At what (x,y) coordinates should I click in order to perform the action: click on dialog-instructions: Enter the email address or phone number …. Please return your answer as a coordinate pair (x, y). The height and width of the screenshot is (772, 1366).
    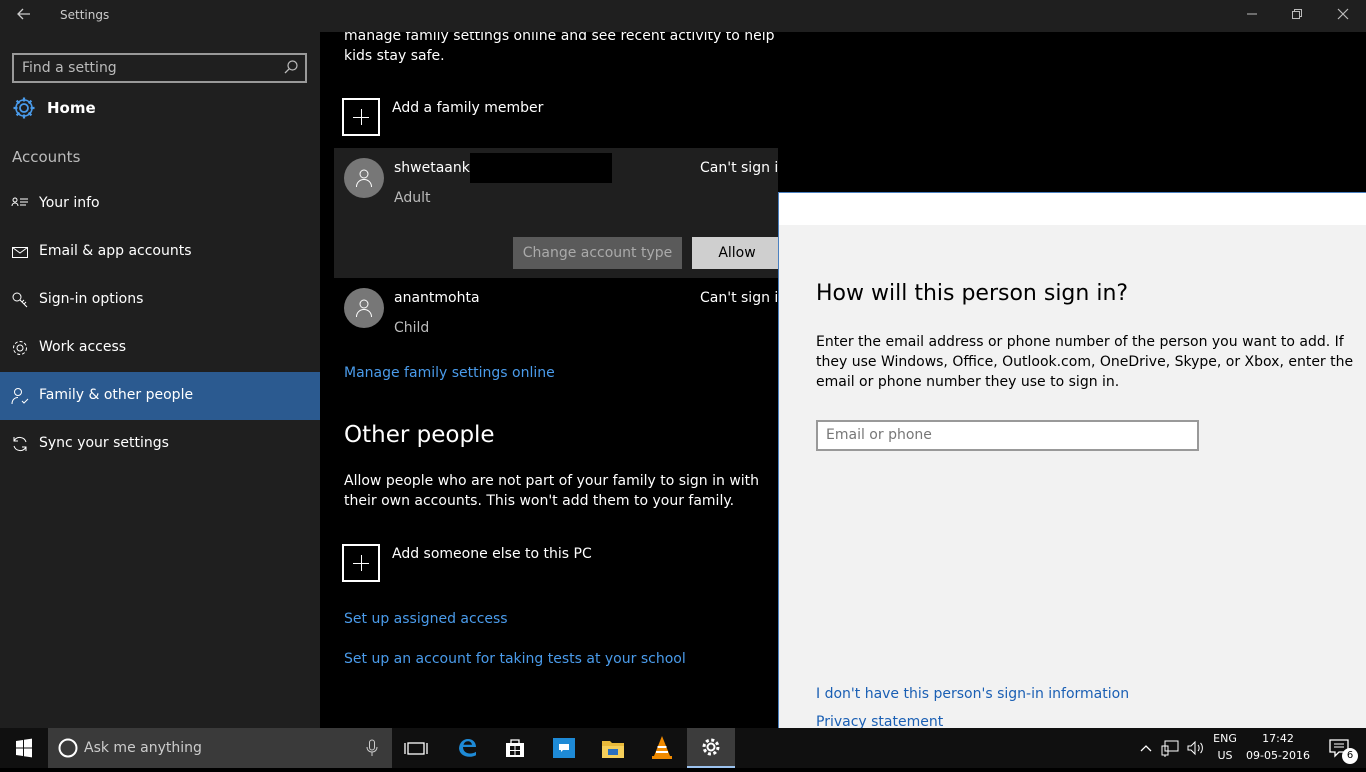
    Looking at the image, I should click on (1085, 362).